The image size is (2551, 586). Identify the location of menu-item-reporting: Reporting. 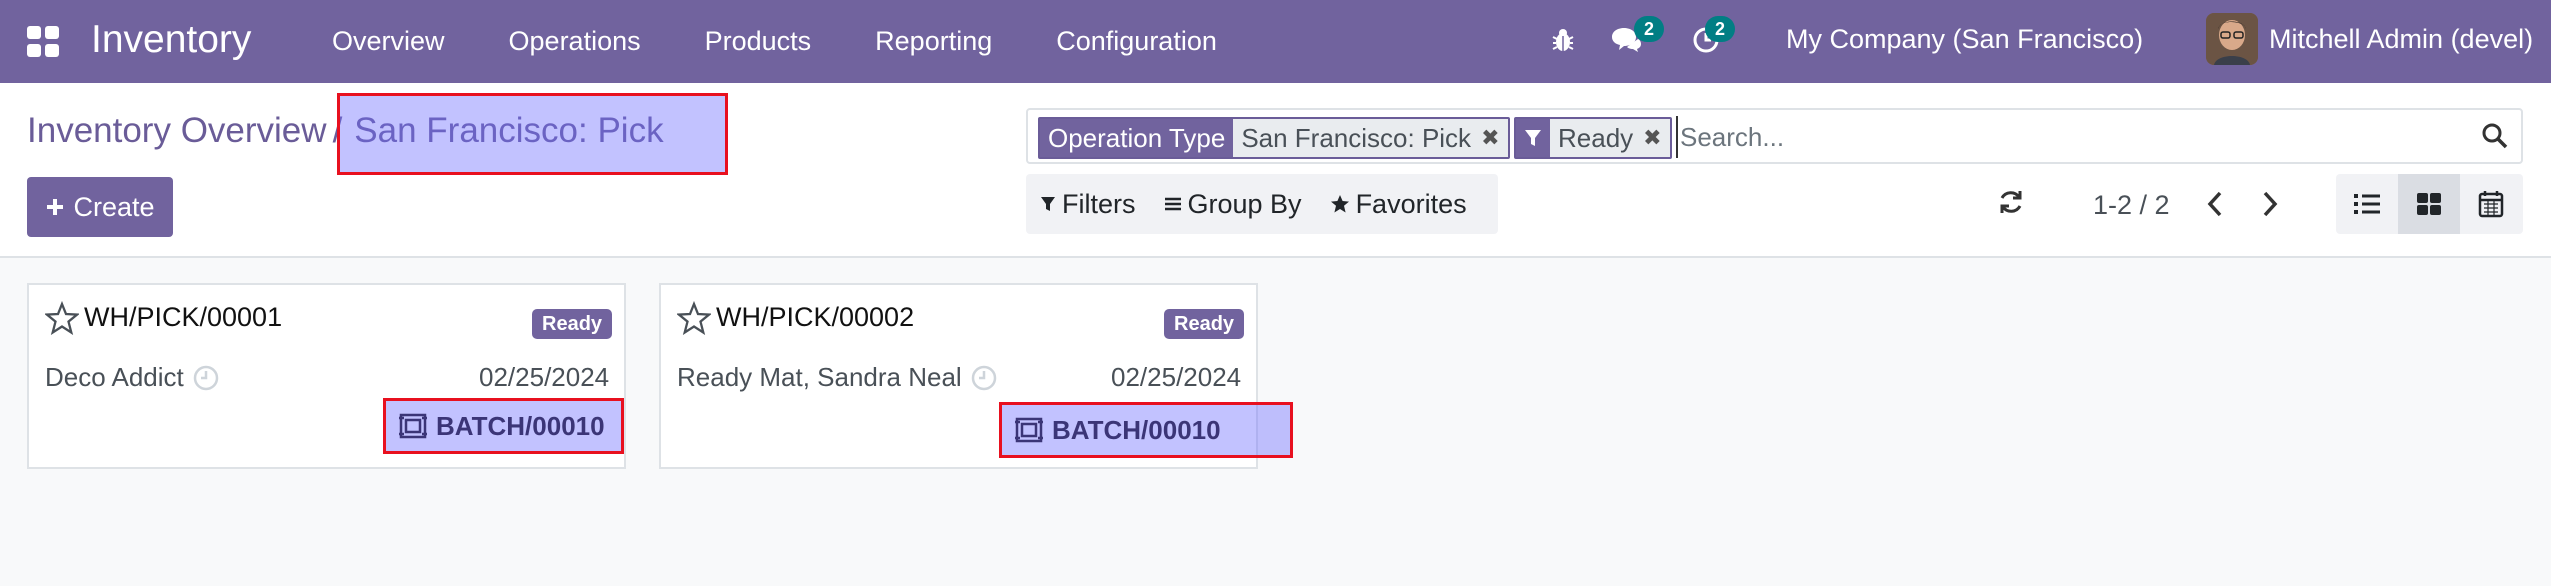
(933, 41).